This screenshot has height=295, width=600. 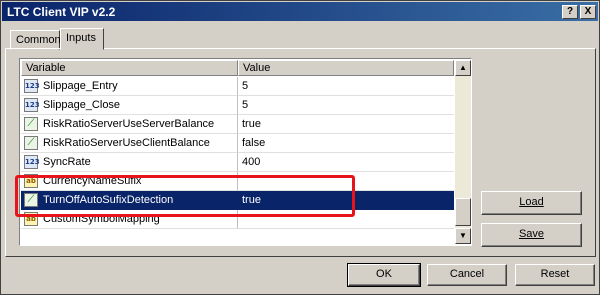 What do you see at coordinates (588, 12) in the screenshot?
I see `close-button: X` at bounding box center [588, 12].